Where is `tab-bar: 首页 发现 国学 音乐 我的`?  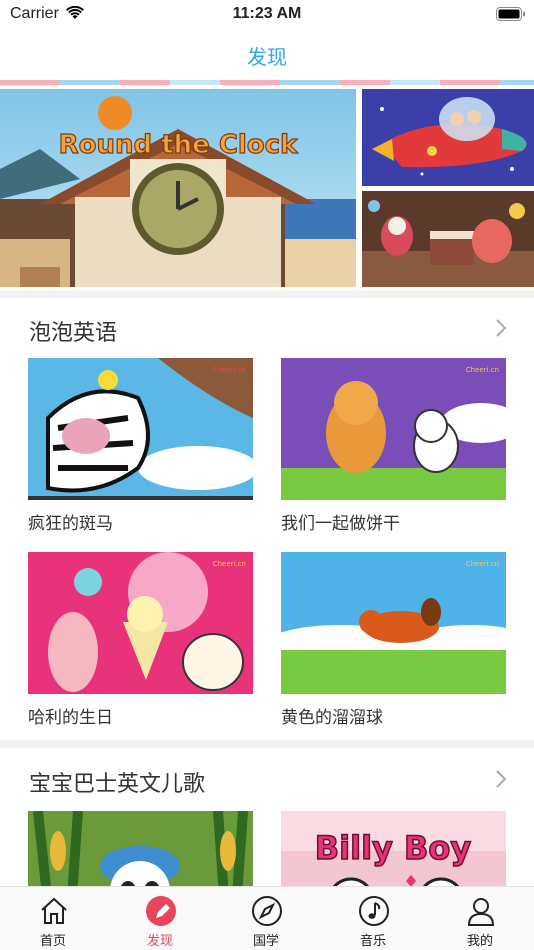 tab-bar: 首页 发现 国学 音乐 我的 is located at coordinates (267, 918).